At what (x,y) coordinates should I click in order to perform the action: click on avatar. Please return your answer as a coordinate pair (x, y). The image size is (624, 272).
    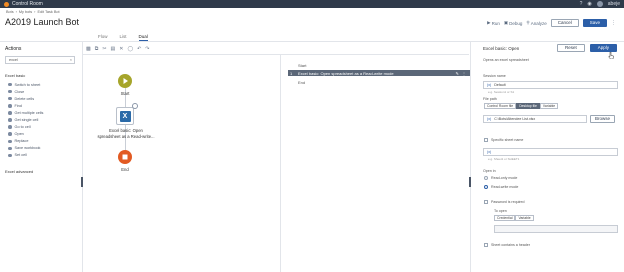
    Looking at the image, I should click on (599, 4).